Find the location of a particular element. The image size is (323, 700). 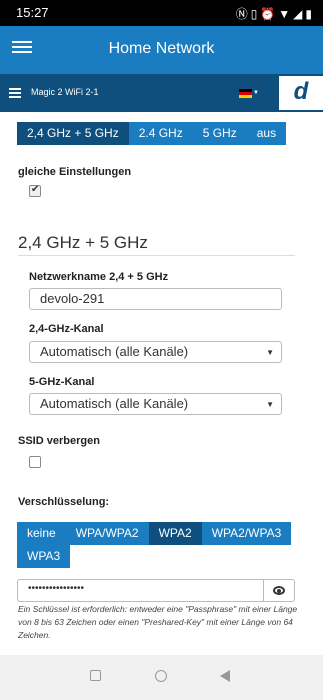

devolo-logo: d is located at coordinates (301, 93).